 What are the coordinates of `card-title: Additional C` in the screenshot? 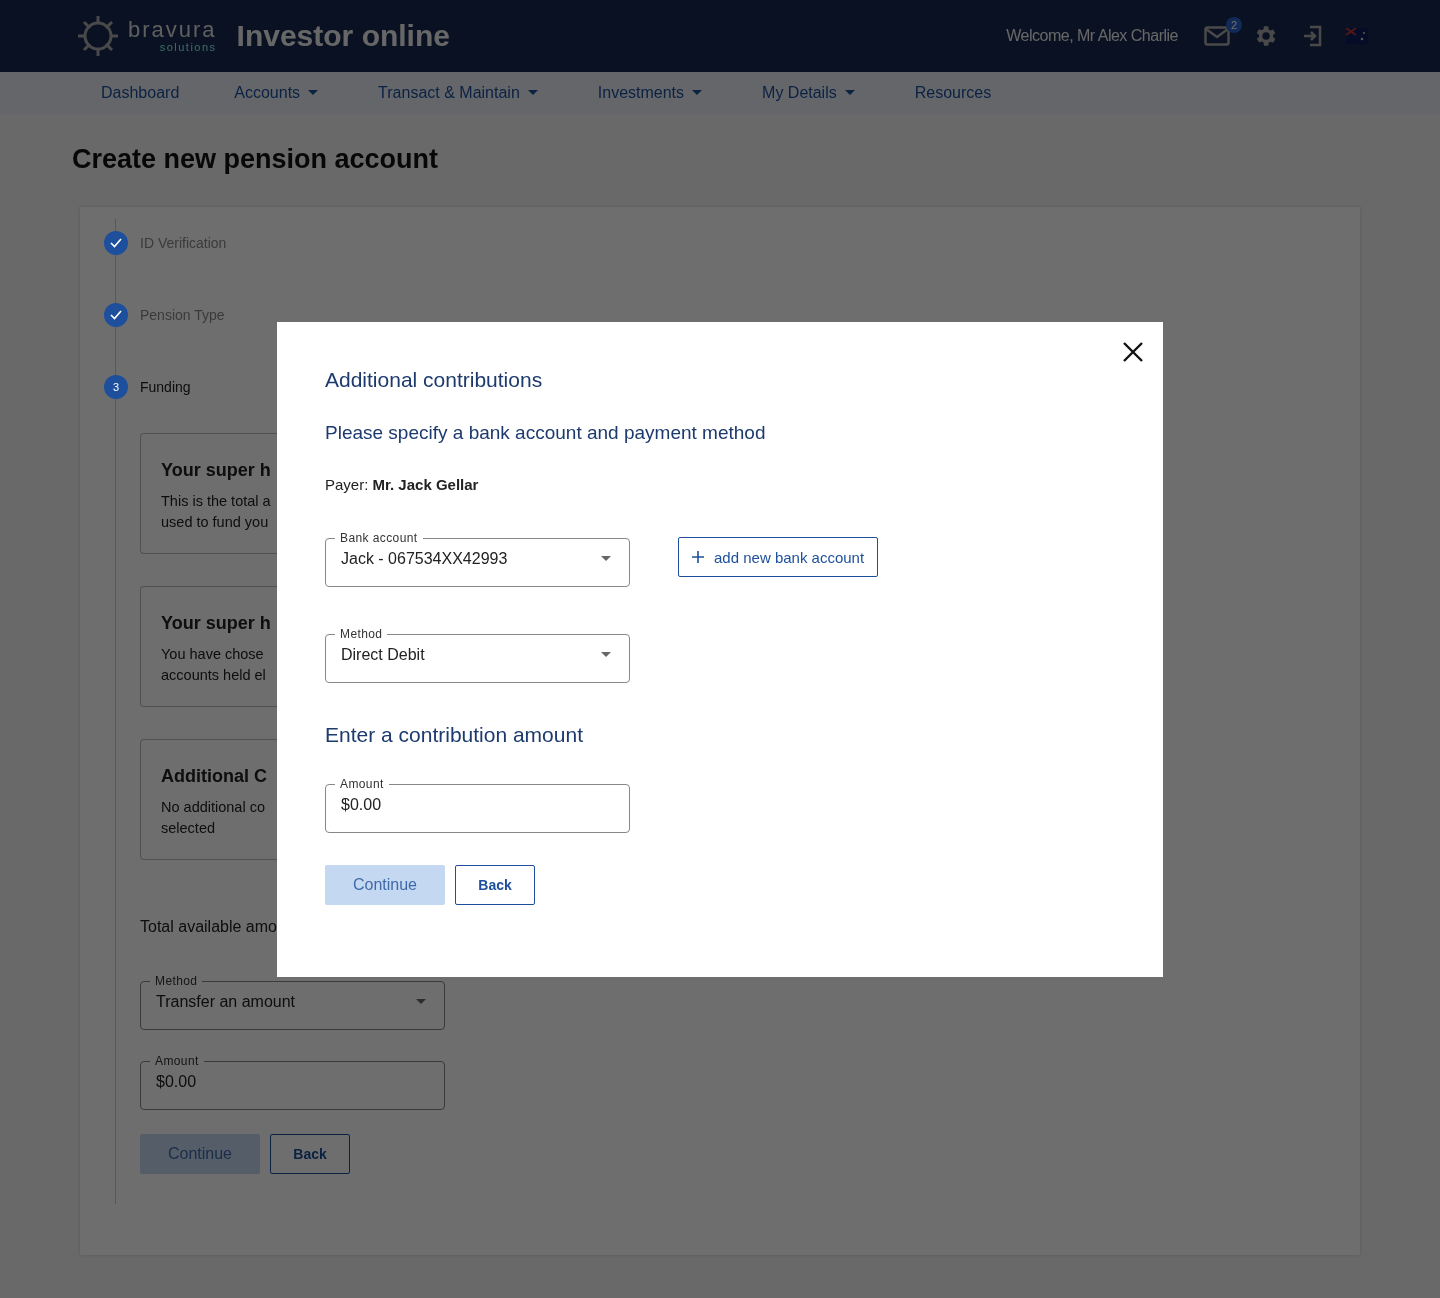 It's located at (214, 776).